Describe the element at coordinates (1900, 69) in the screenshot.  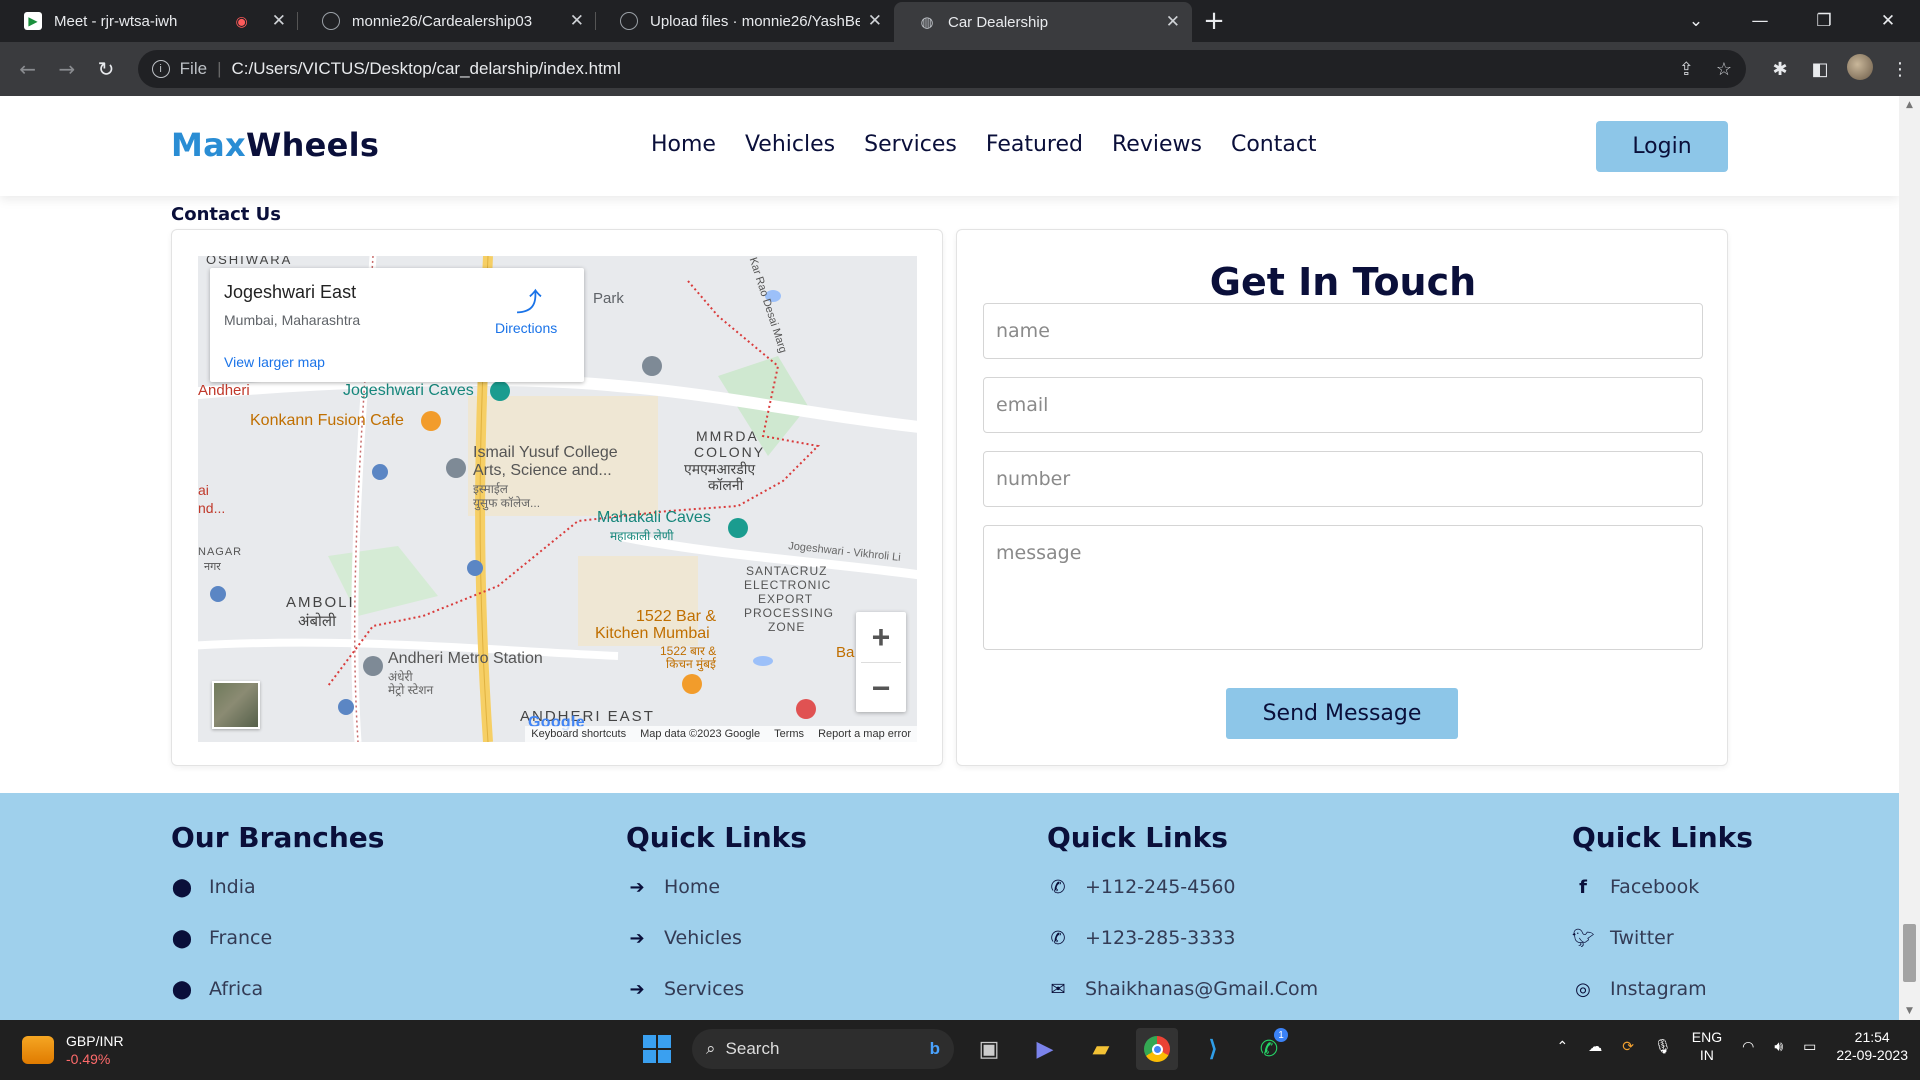
I see `menu-icon: ⋮` at that location.